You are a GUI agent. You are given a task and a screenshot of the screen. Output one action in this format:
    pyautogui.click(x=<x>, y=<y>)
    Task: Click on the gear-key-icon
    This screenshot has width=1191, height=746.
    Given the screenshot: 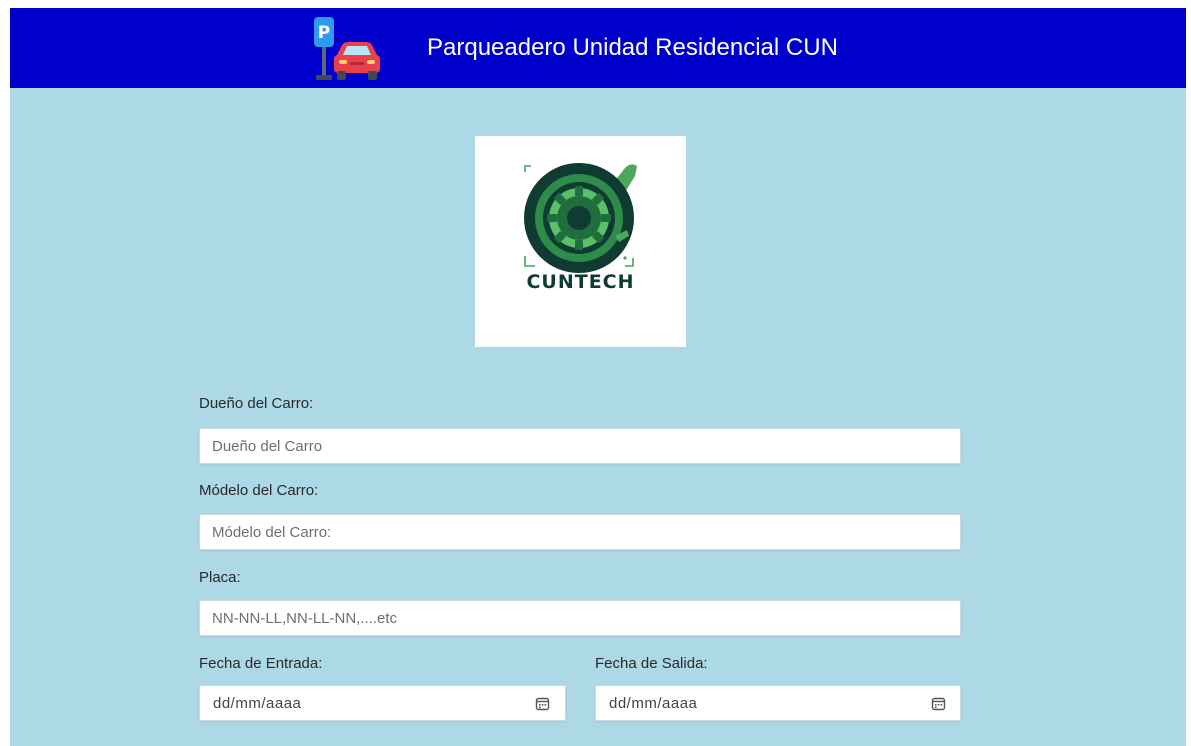 What is the action you would take?
    pyautogui.click(x=580, y=218)
    